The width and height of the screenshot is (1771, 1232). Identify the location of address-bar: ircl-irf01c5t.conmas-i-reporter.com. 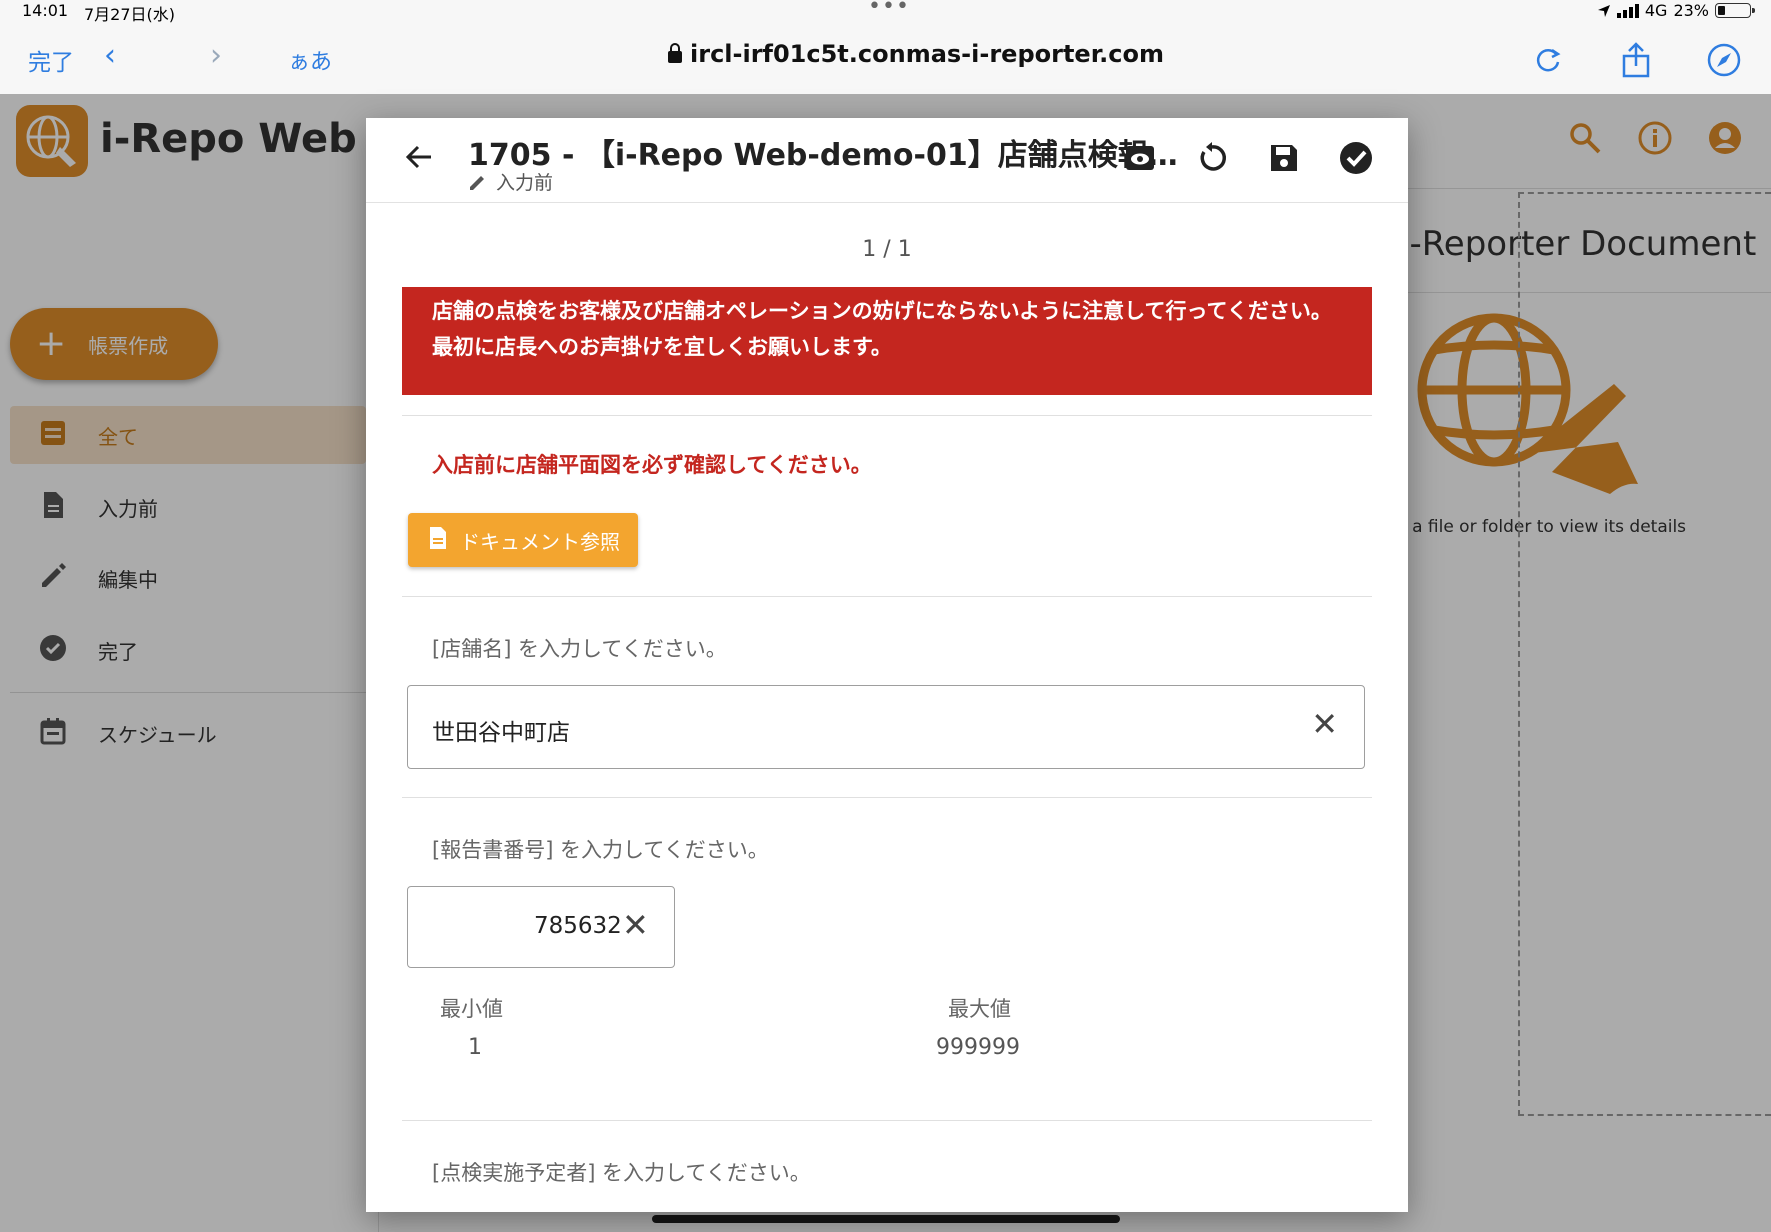
(916, 54).